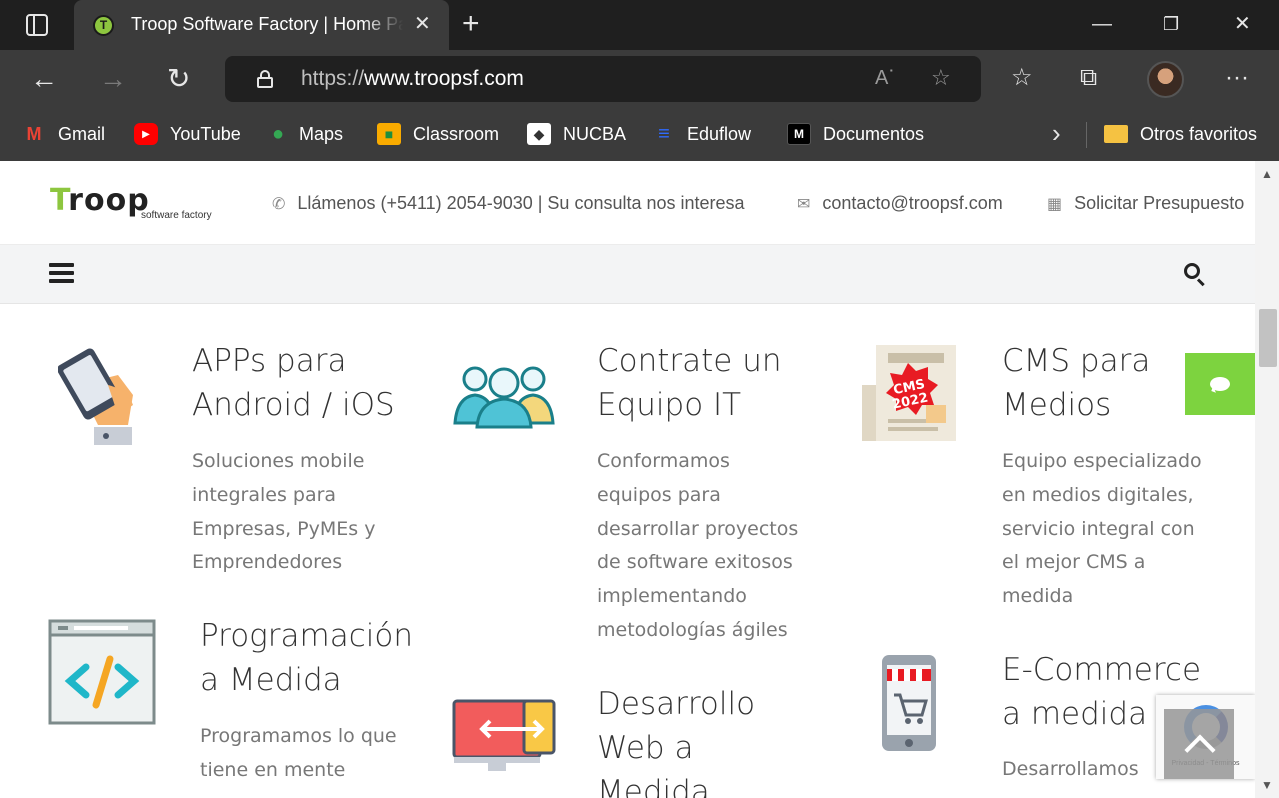  I want to click on url-text: https://www.troopsf.com, so click(412, 79).